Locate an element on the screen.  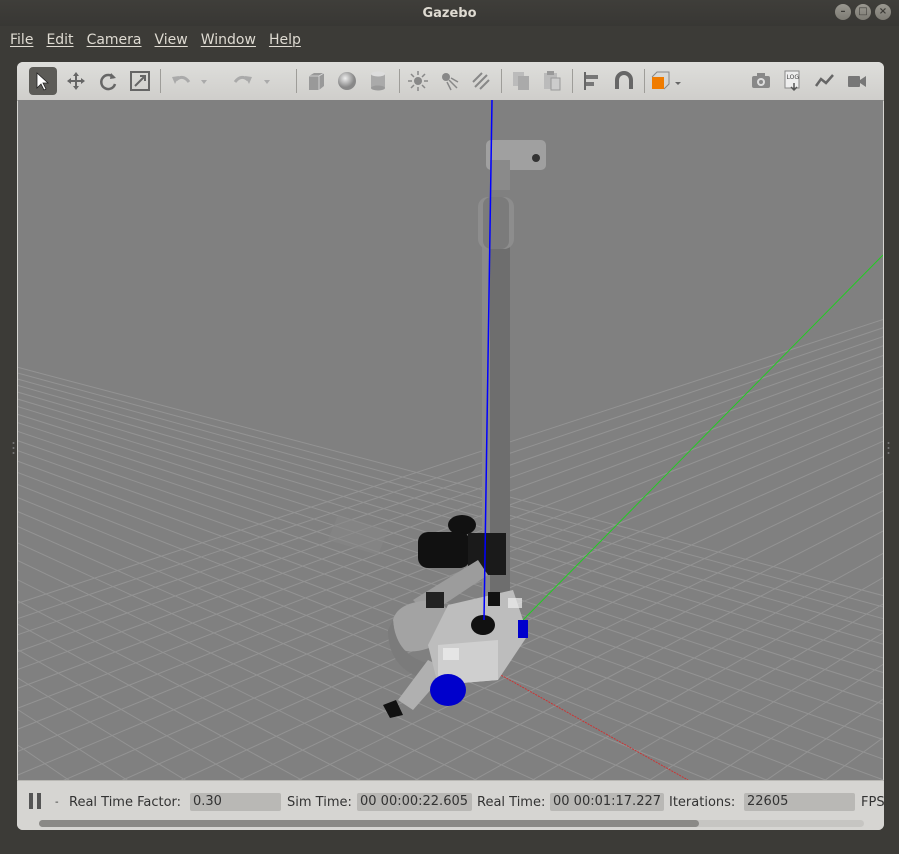
real-time-field: 00 00:01:17.227 is located at coordinates (607, 802).